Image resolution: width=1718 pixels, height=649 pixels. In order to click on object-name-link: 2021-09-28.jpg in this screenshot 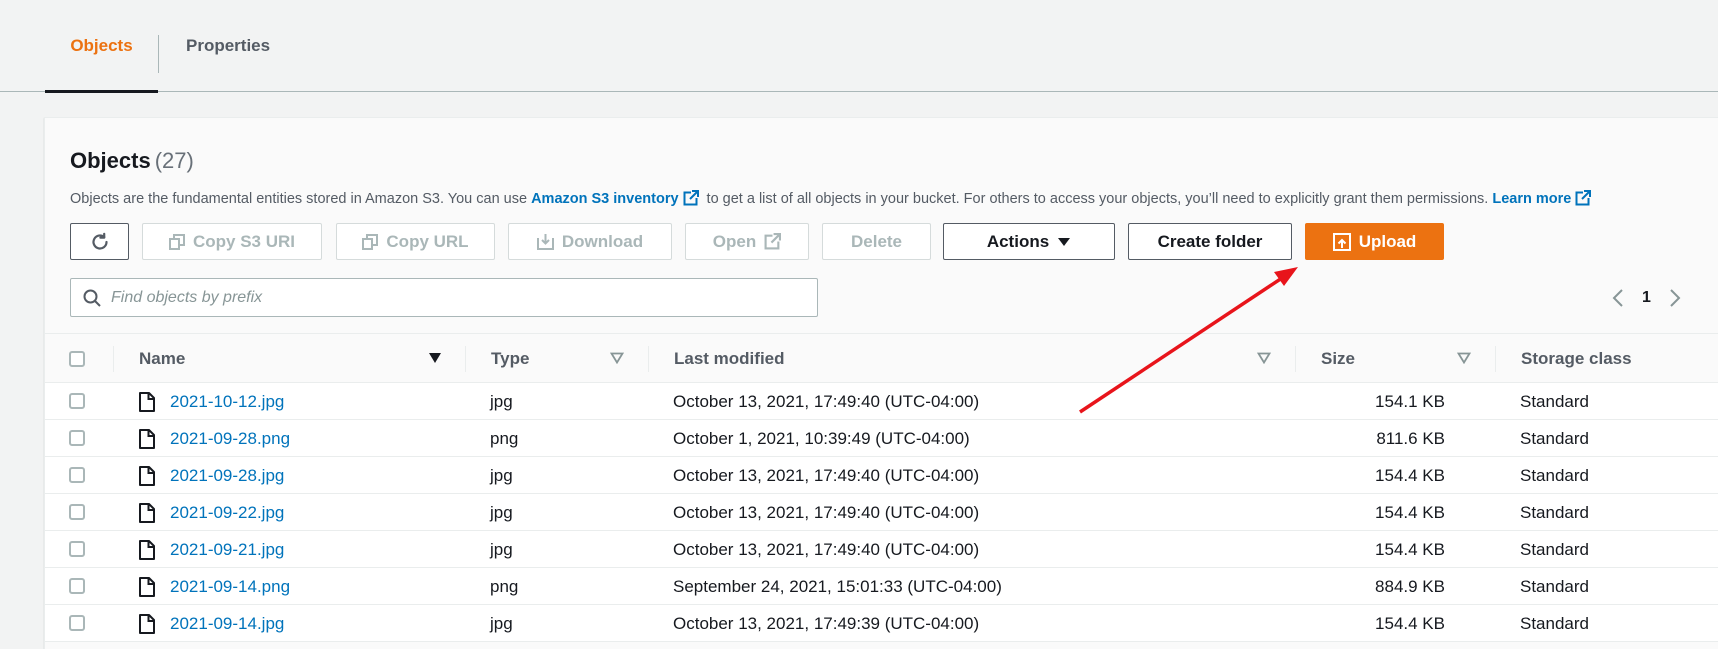, I will do `click(227, 476)`.